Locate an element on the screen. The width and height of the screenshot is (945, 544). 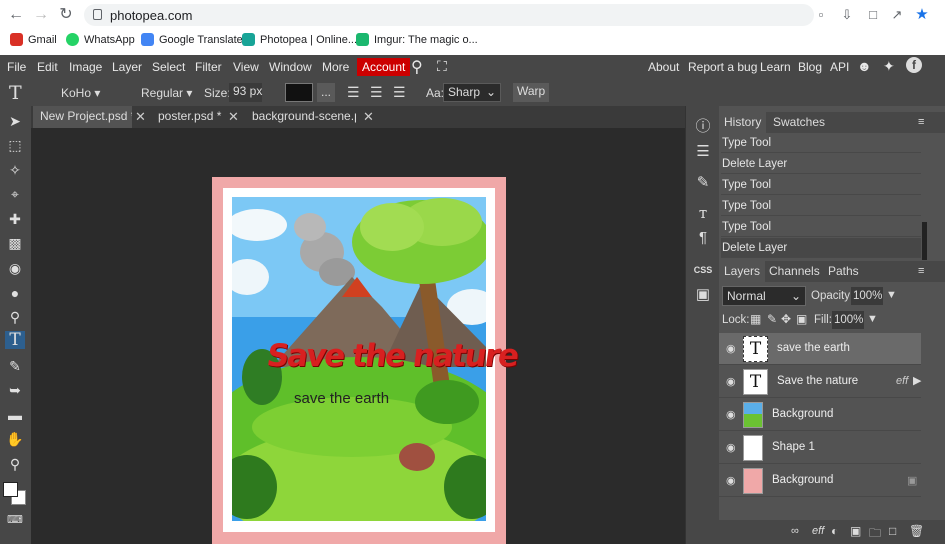
reddit-icon: ☻ is located at coordinates (864, 66).